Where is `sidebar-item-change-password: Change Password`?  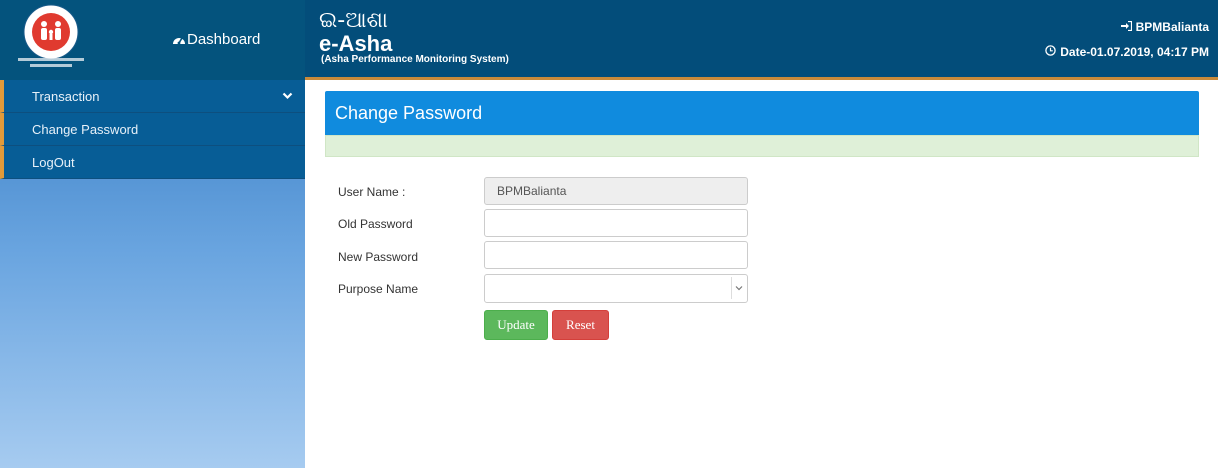 sidebar-item-change-password: Change Password is located at coordinates (152, 129).